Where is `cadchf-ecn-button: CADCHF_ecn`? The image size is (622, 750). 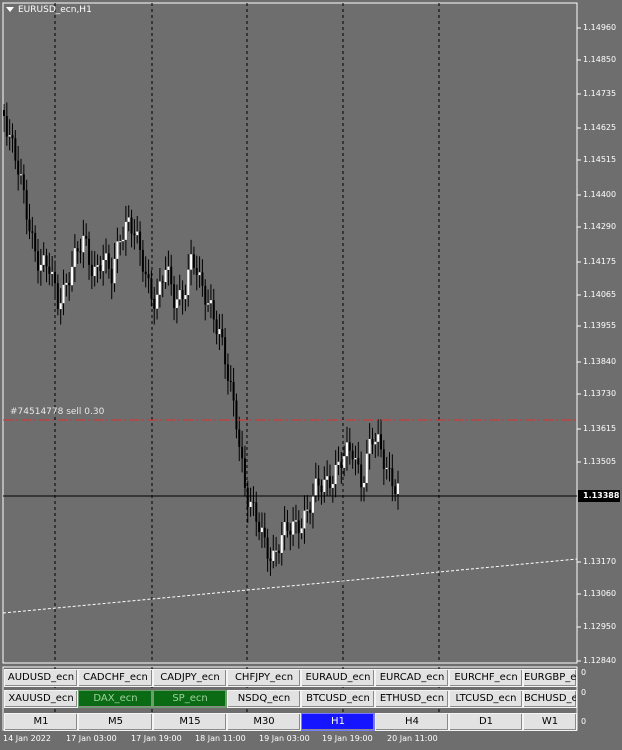 cadchf-ecn-button: CADCHF_ecn is located at coordinates (115, 678).